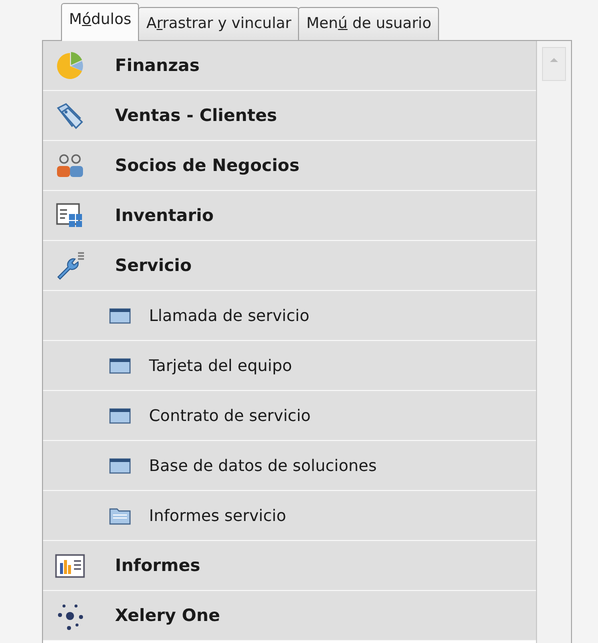 Image resolution: width=598 pixels, height=643 pixels. What do you see at coordinates (230, 415) in the screenshot?
I see `submodule-item: Contrato de servicio` at bounding box center [230, 415].